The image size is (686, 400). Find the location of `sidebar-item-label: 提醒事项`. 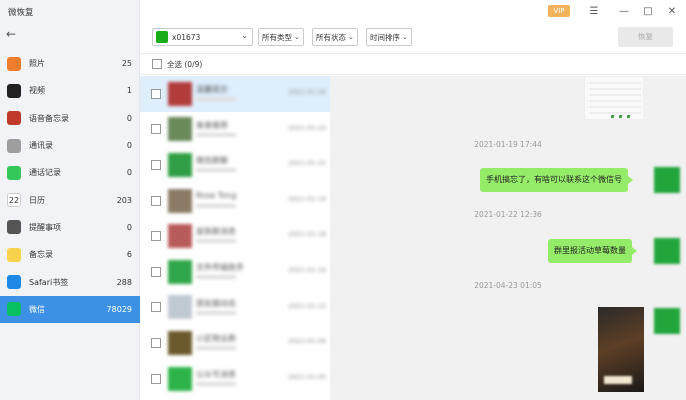

sidebar-item-label: 提醒事项 is located at coordinates (45, 227).